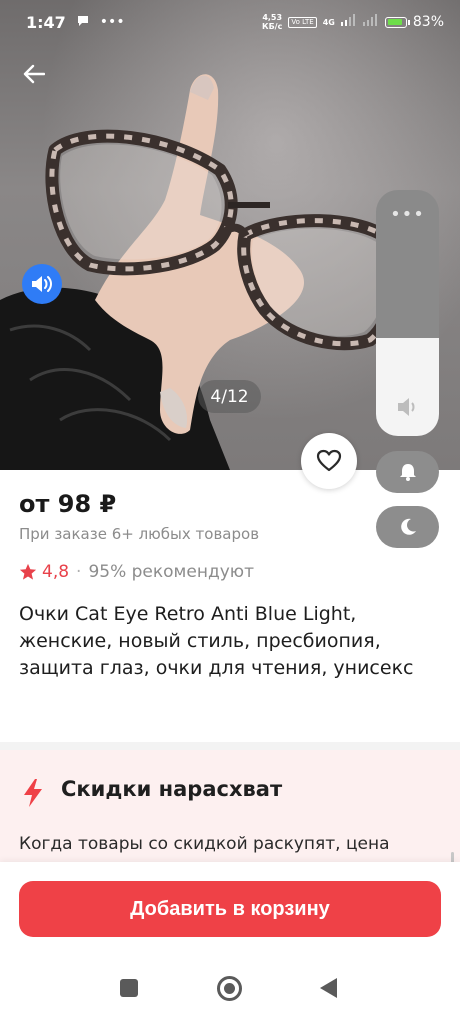 This screenshot has height=1024, width=460. I want to click on star-icon, so click(28, 571).